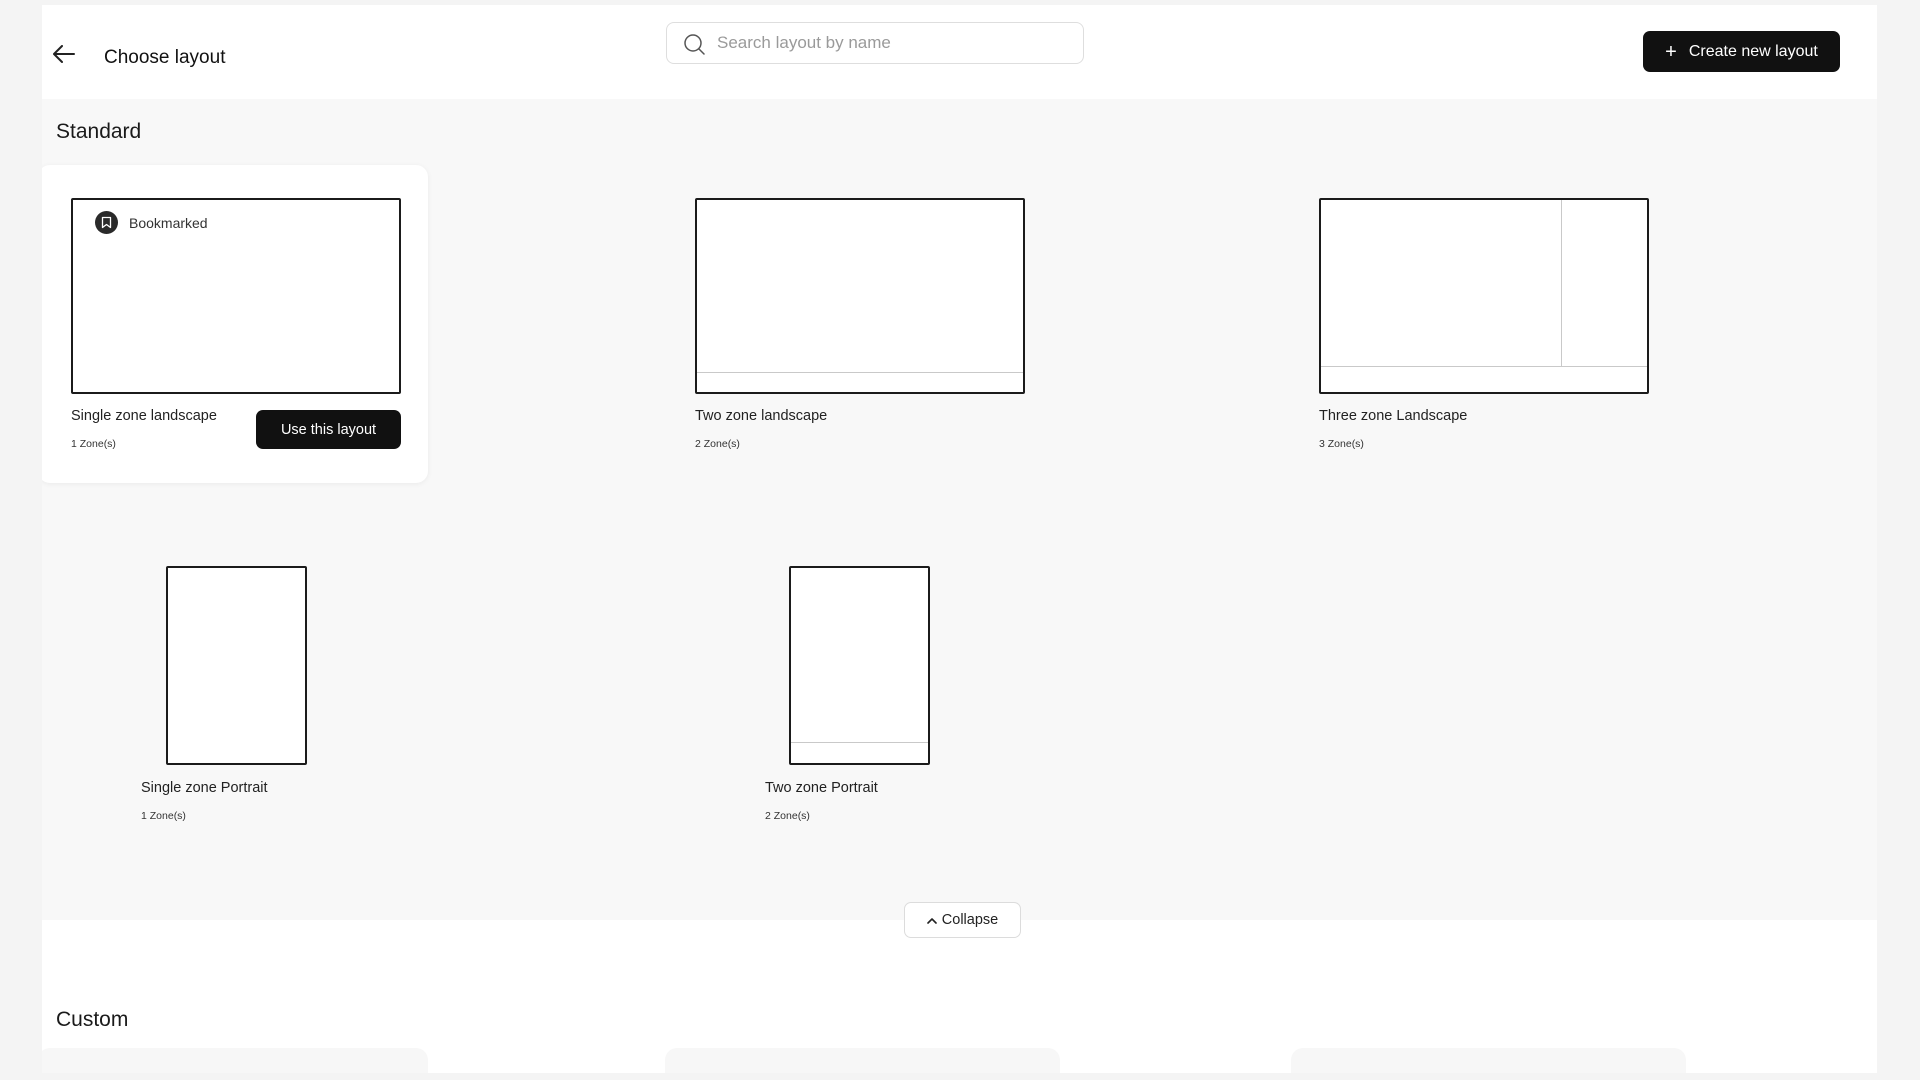 This screenshot has height=1080, width=1920. I want to click on back-button, so click(64, 54).